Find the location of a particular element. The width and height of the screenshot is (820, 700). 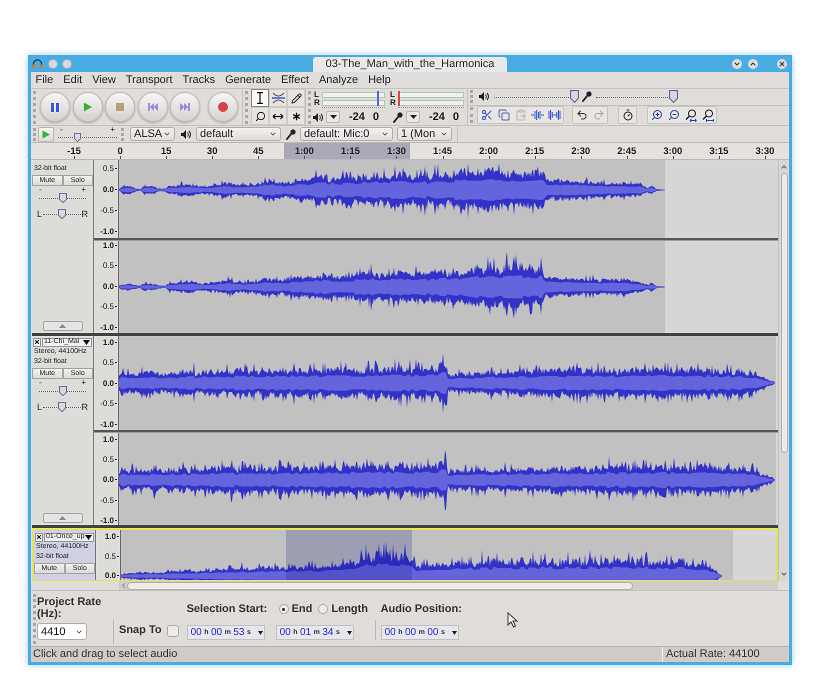

menu-item: Edit is located at coordinates (72, 80).